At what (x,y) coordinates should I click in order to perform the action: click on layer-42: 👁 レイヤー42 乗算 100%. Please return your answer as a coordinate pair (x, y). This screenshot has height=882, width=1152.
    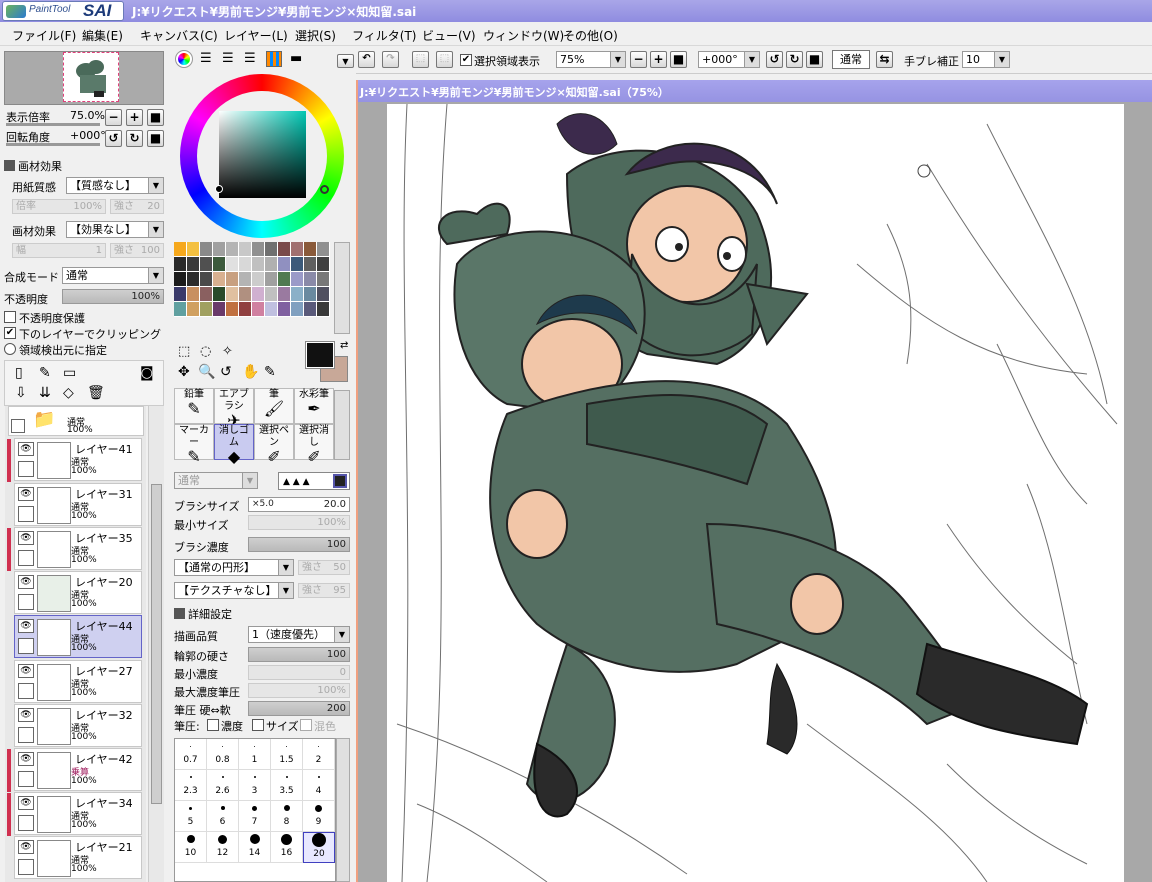
    Looking at the image, I should click on (74, 770).